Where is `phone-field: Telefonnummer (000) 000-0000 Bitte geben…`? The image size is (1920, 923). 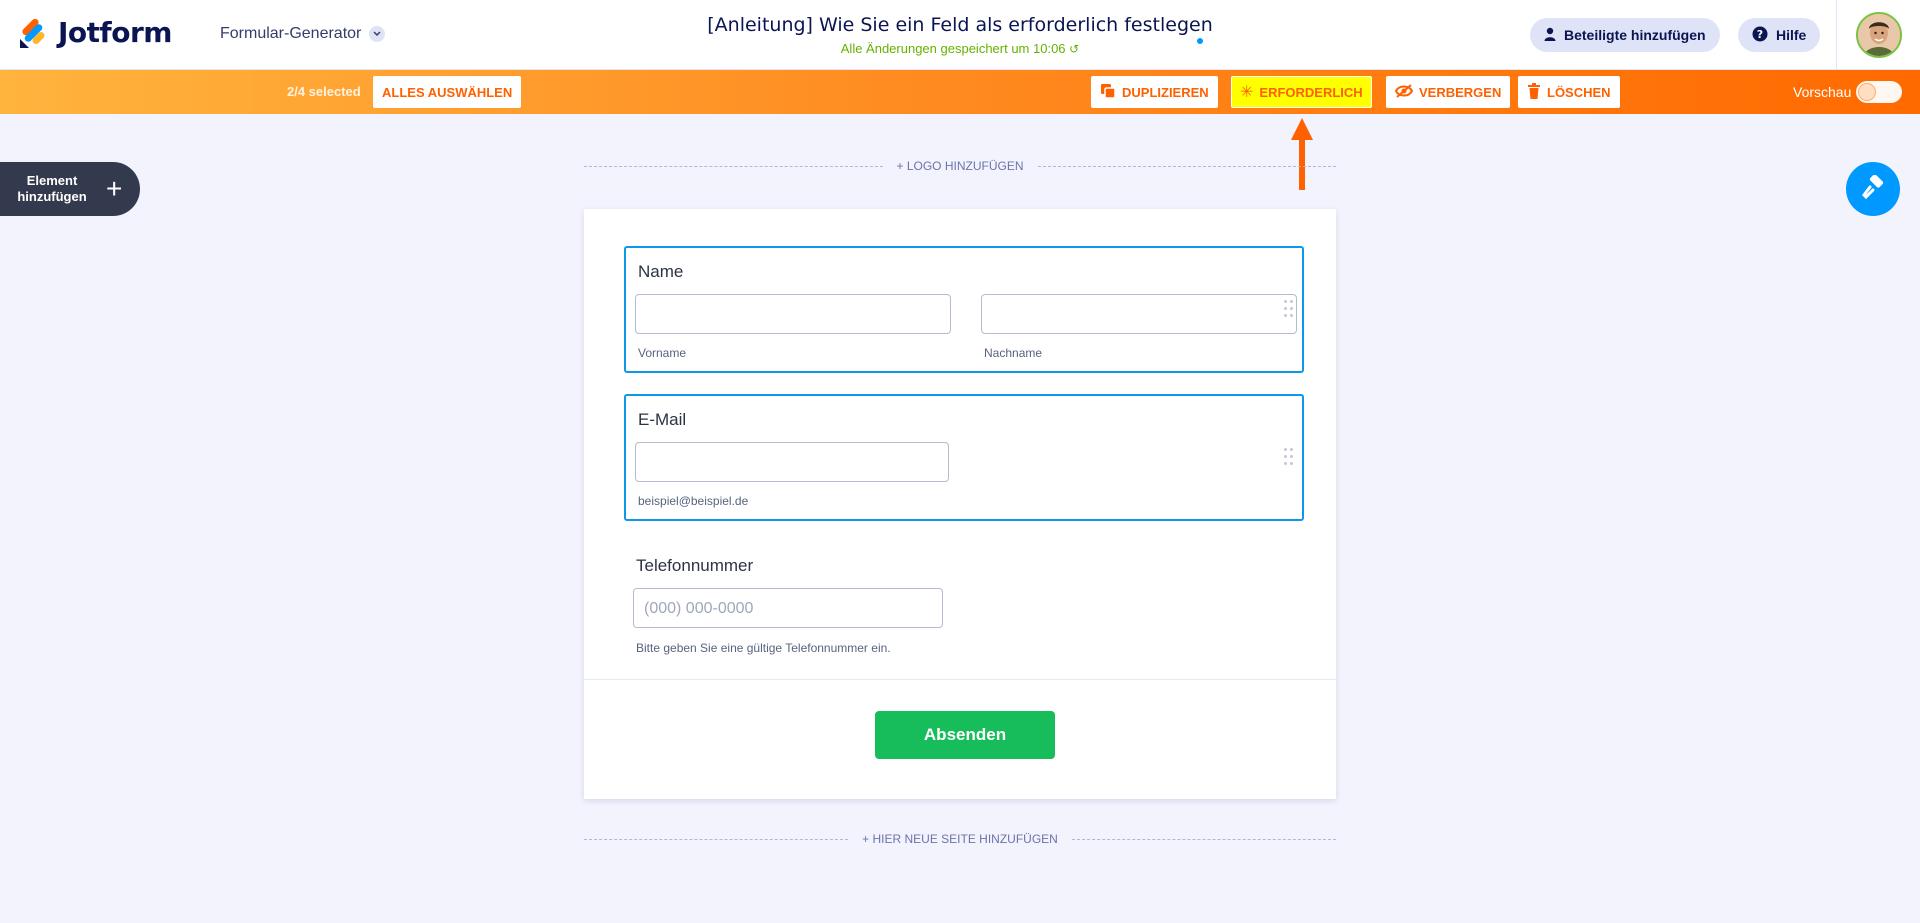
phone-field: Telefonnummer (000) 000-0000 Bitte geben… is located at coordinates (964, 605).